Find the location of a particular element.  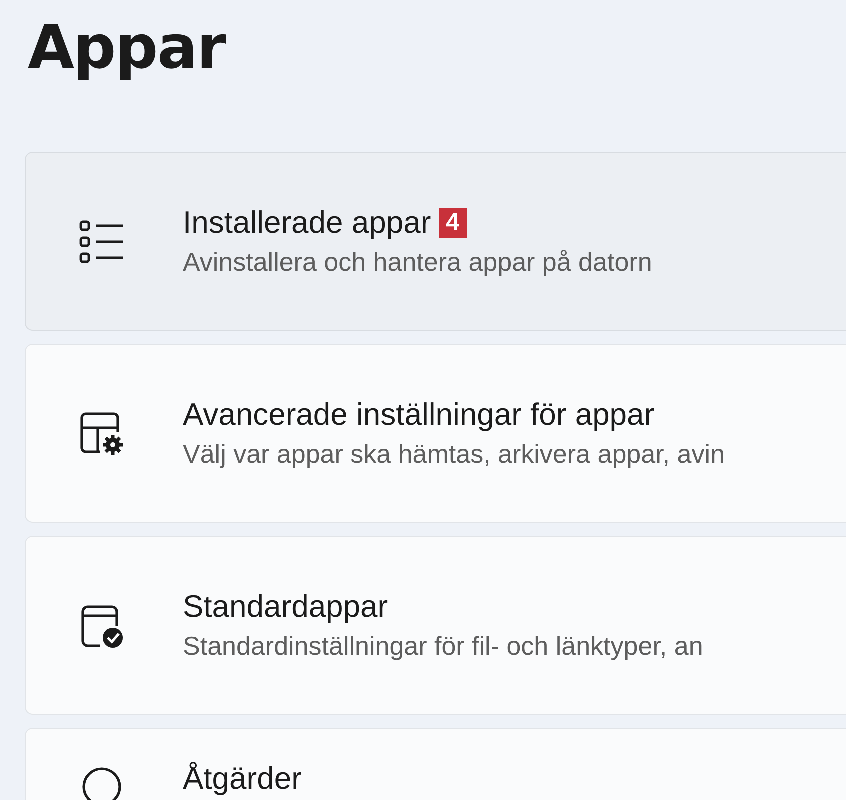

card-title: Standardappar is located at coordinates (285, 607).